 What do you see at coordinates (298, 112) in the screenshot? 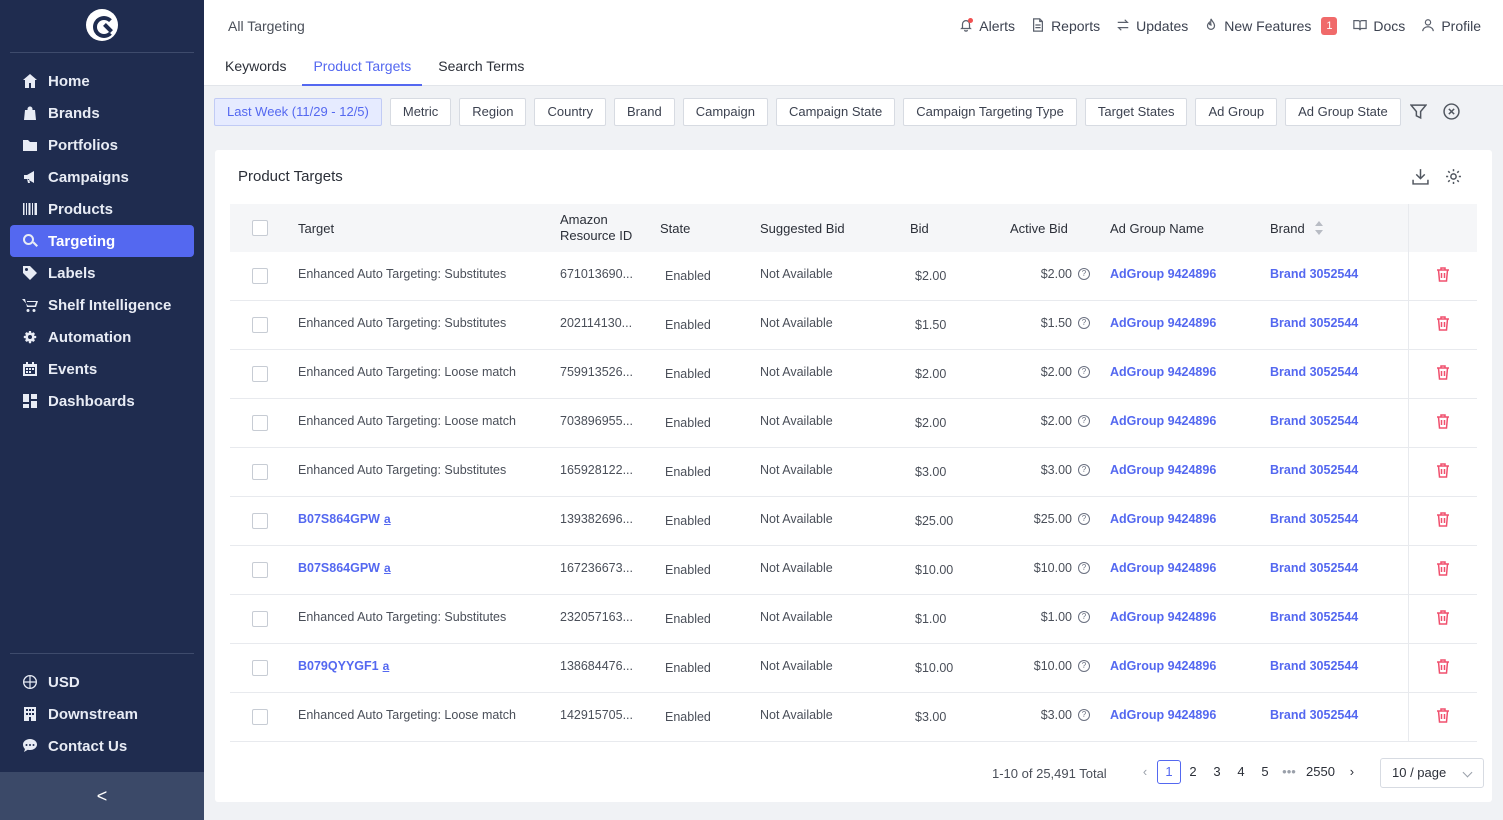
I see `date-range-filter: Last Week (11/29 - 12/5)` at bounding box center [298, 112].